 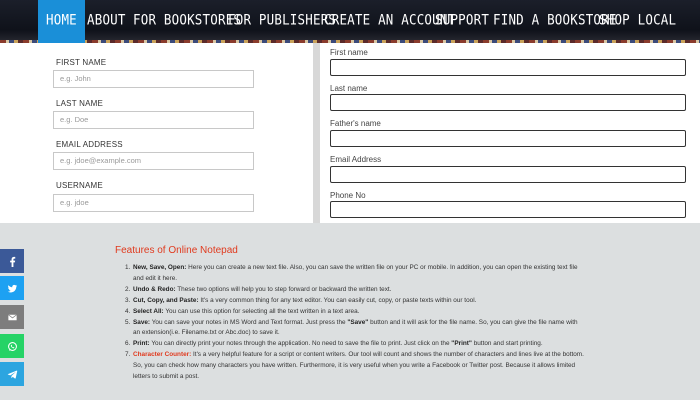 What do you see at coordinates (187, 21) in the screenshot?
I see `nav-for-bookstores: FOR BOOKSTORES` at bounding box center [187, 21].